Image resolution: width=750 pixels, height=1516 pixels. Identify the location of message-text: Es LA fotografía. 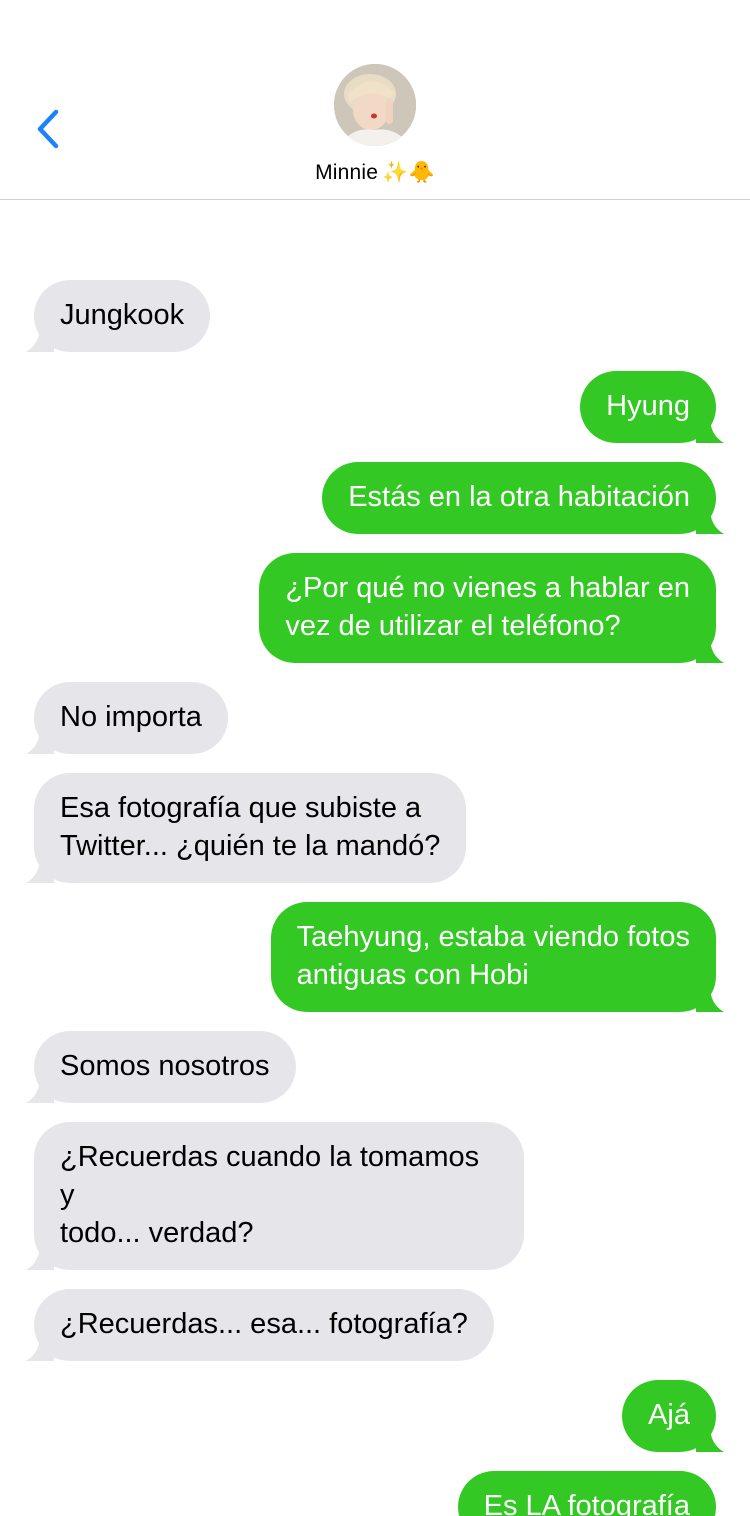
(586, 1503).